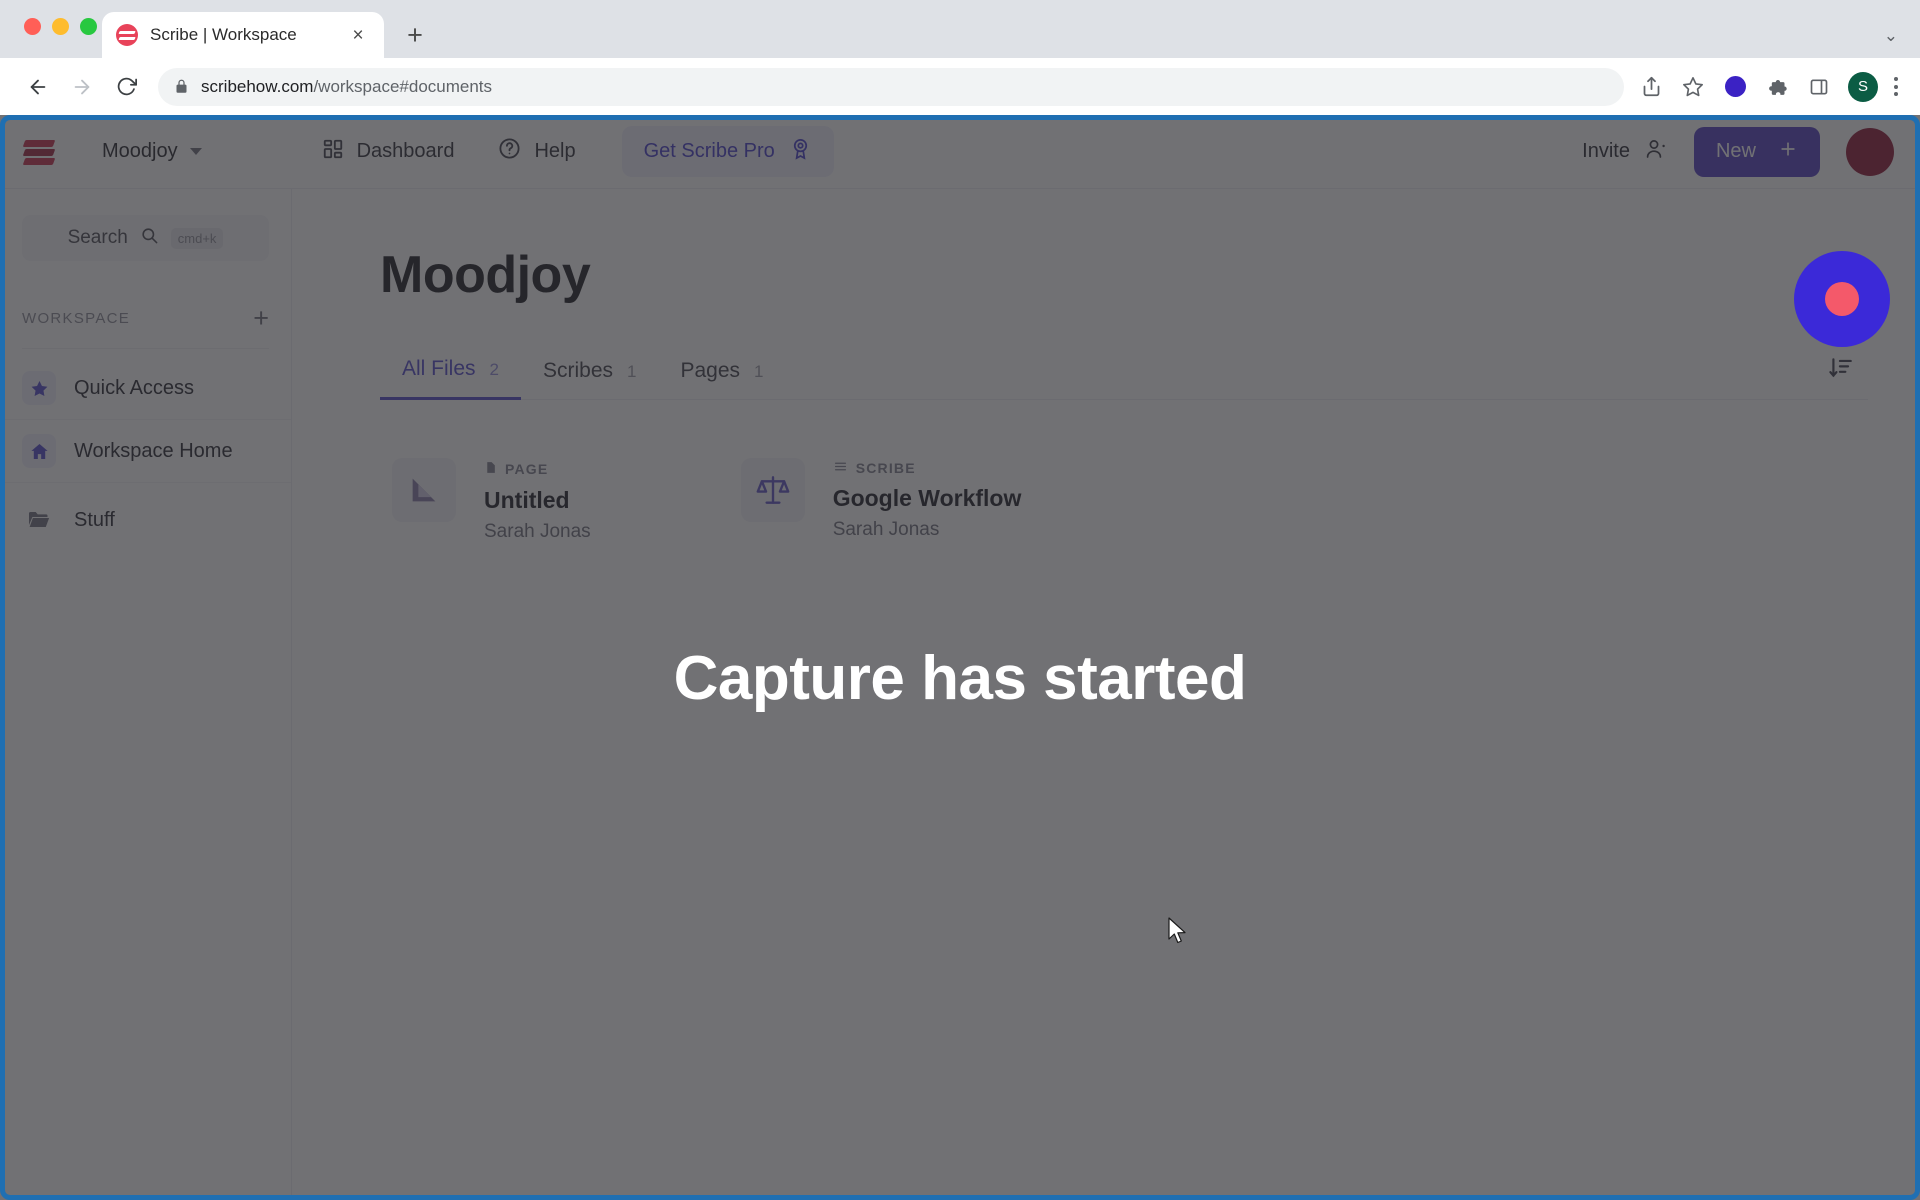  Describe the element at coordinates (527, 500) in the screenshot. I see `file-card-title: Untitled` at that location.